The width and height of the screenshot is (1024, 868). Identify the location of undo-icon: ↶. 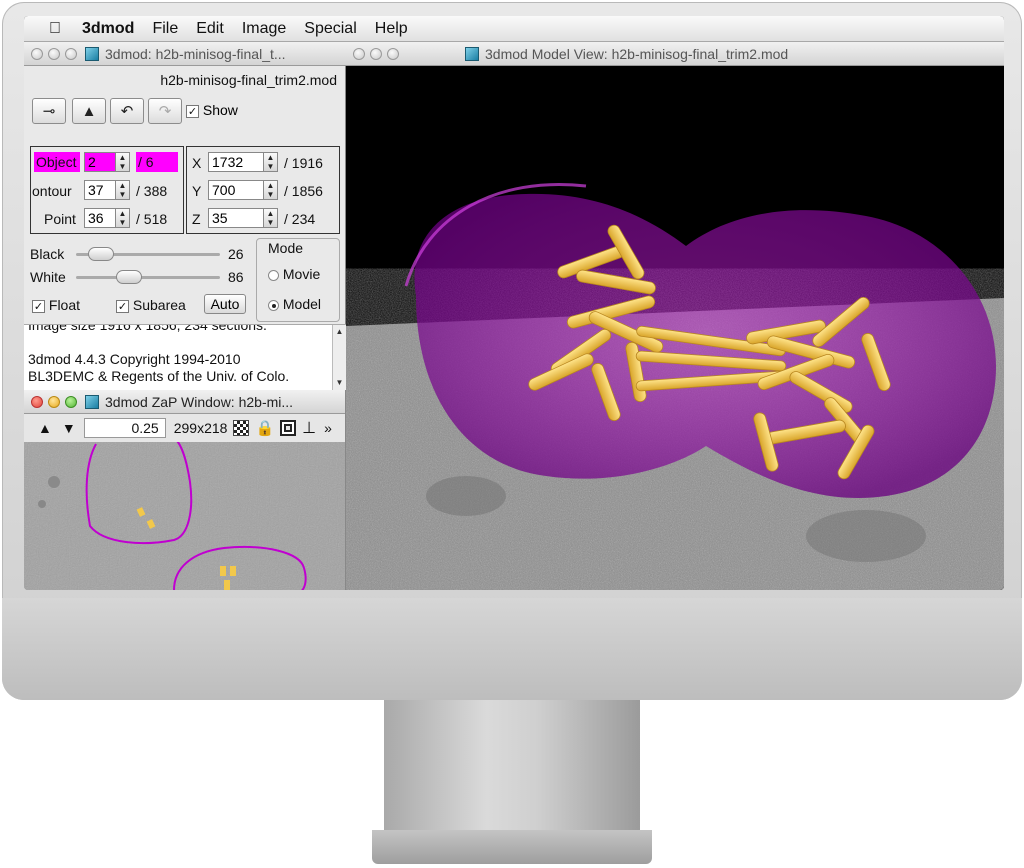
(127, 111).